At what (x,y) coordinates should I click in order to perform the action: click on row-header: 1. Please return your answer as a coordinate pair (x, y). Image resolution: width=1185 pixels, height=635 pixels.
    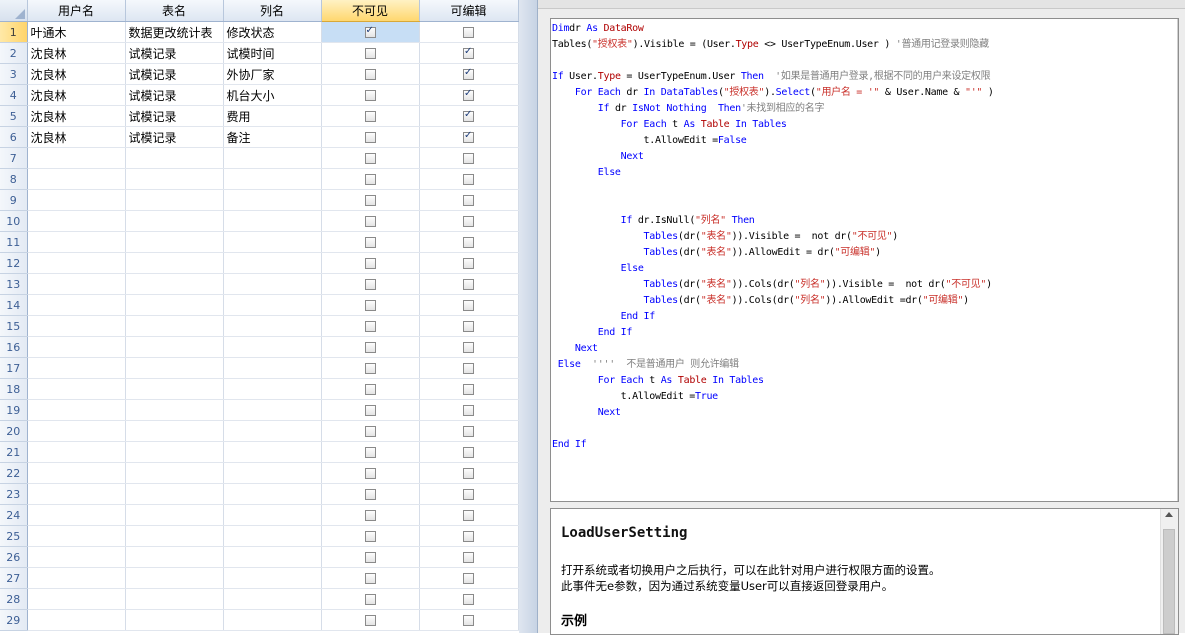
    Looking at the image, I should click on (14, 32).